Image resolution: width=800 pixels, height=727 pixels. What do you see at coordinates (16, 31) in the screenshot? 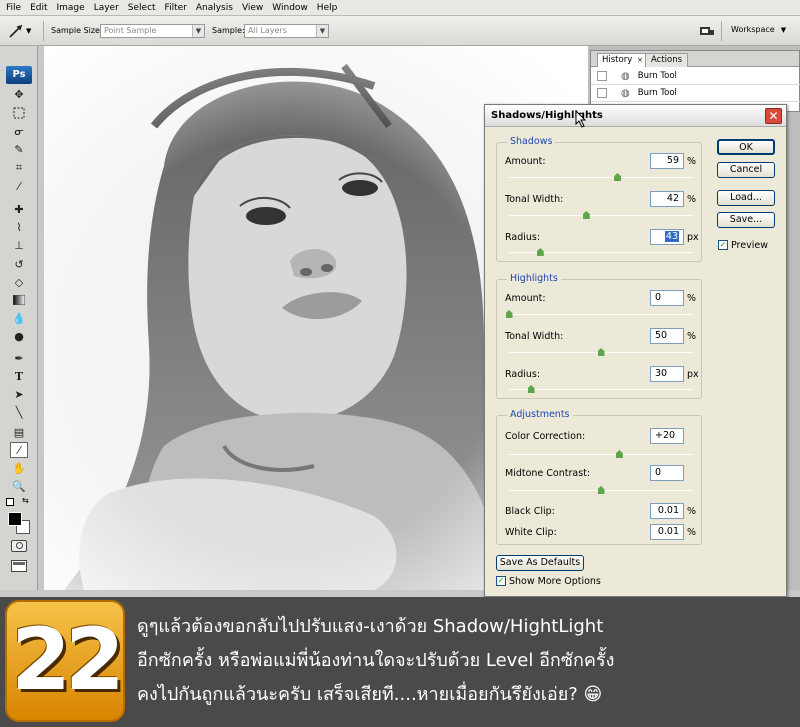
I see `eyedropper-icon` at bounding box center [16, 31].